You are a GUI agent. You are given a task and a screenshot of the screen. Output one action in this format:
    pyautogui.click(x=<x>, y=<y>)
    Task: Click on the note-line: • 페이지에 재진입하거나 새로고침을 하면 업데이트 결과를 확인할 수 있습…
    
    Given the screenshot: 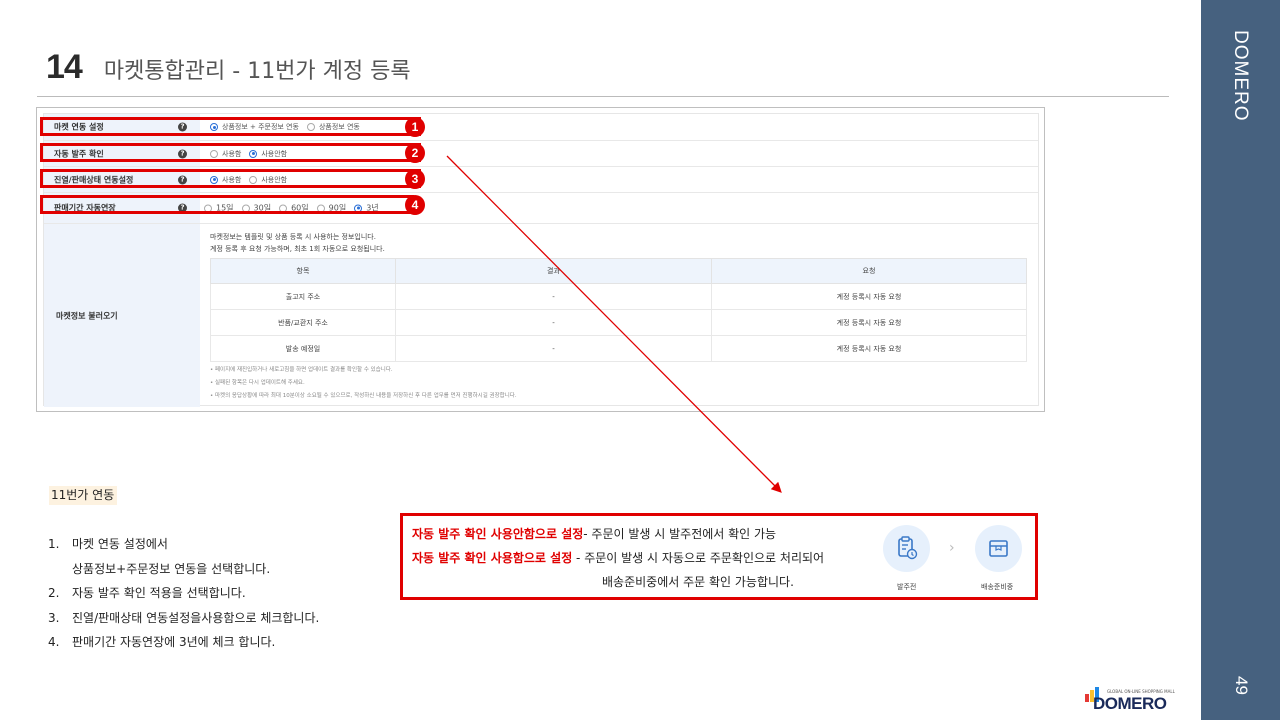 What is the action you would take?
    pyautogui.click(x=301, y=370)
    